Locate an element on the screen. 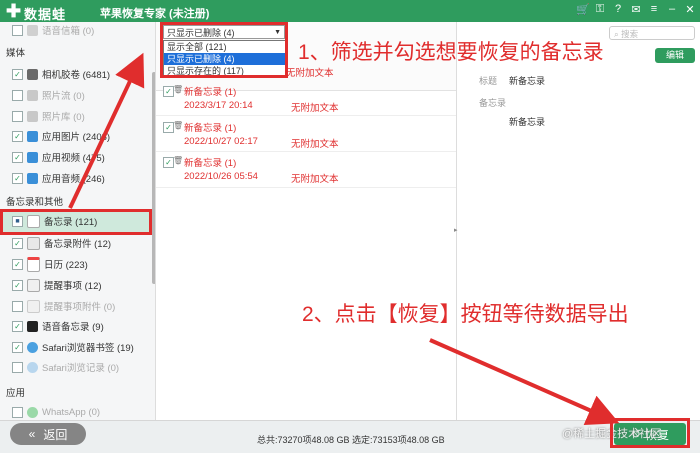  note-label: 备忘录 is located at coordinates (493, 103).